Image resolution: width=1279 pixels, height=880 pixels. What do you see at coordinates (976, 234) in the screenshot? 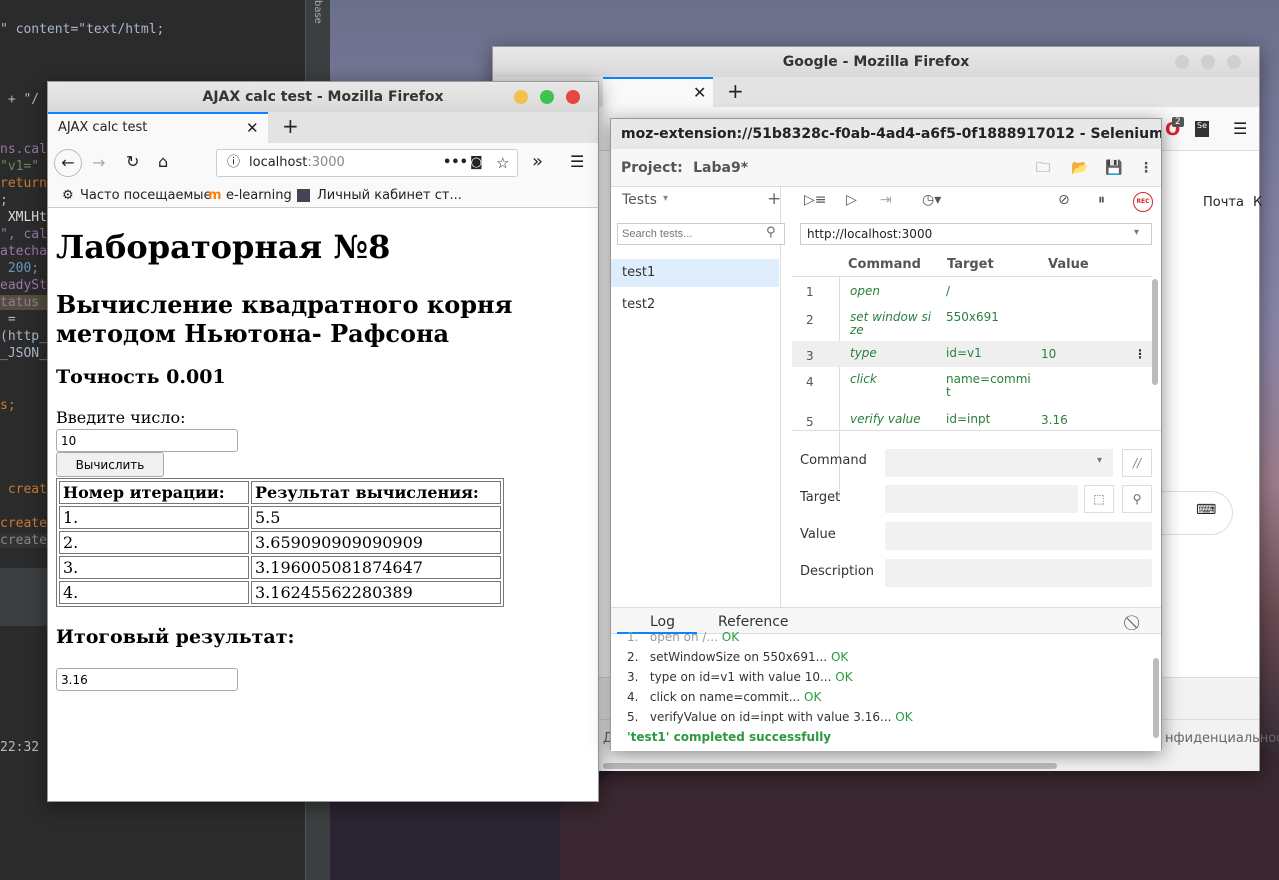
I see `base-url-field: http://localhost:3000` at bounding box center [976, 234].